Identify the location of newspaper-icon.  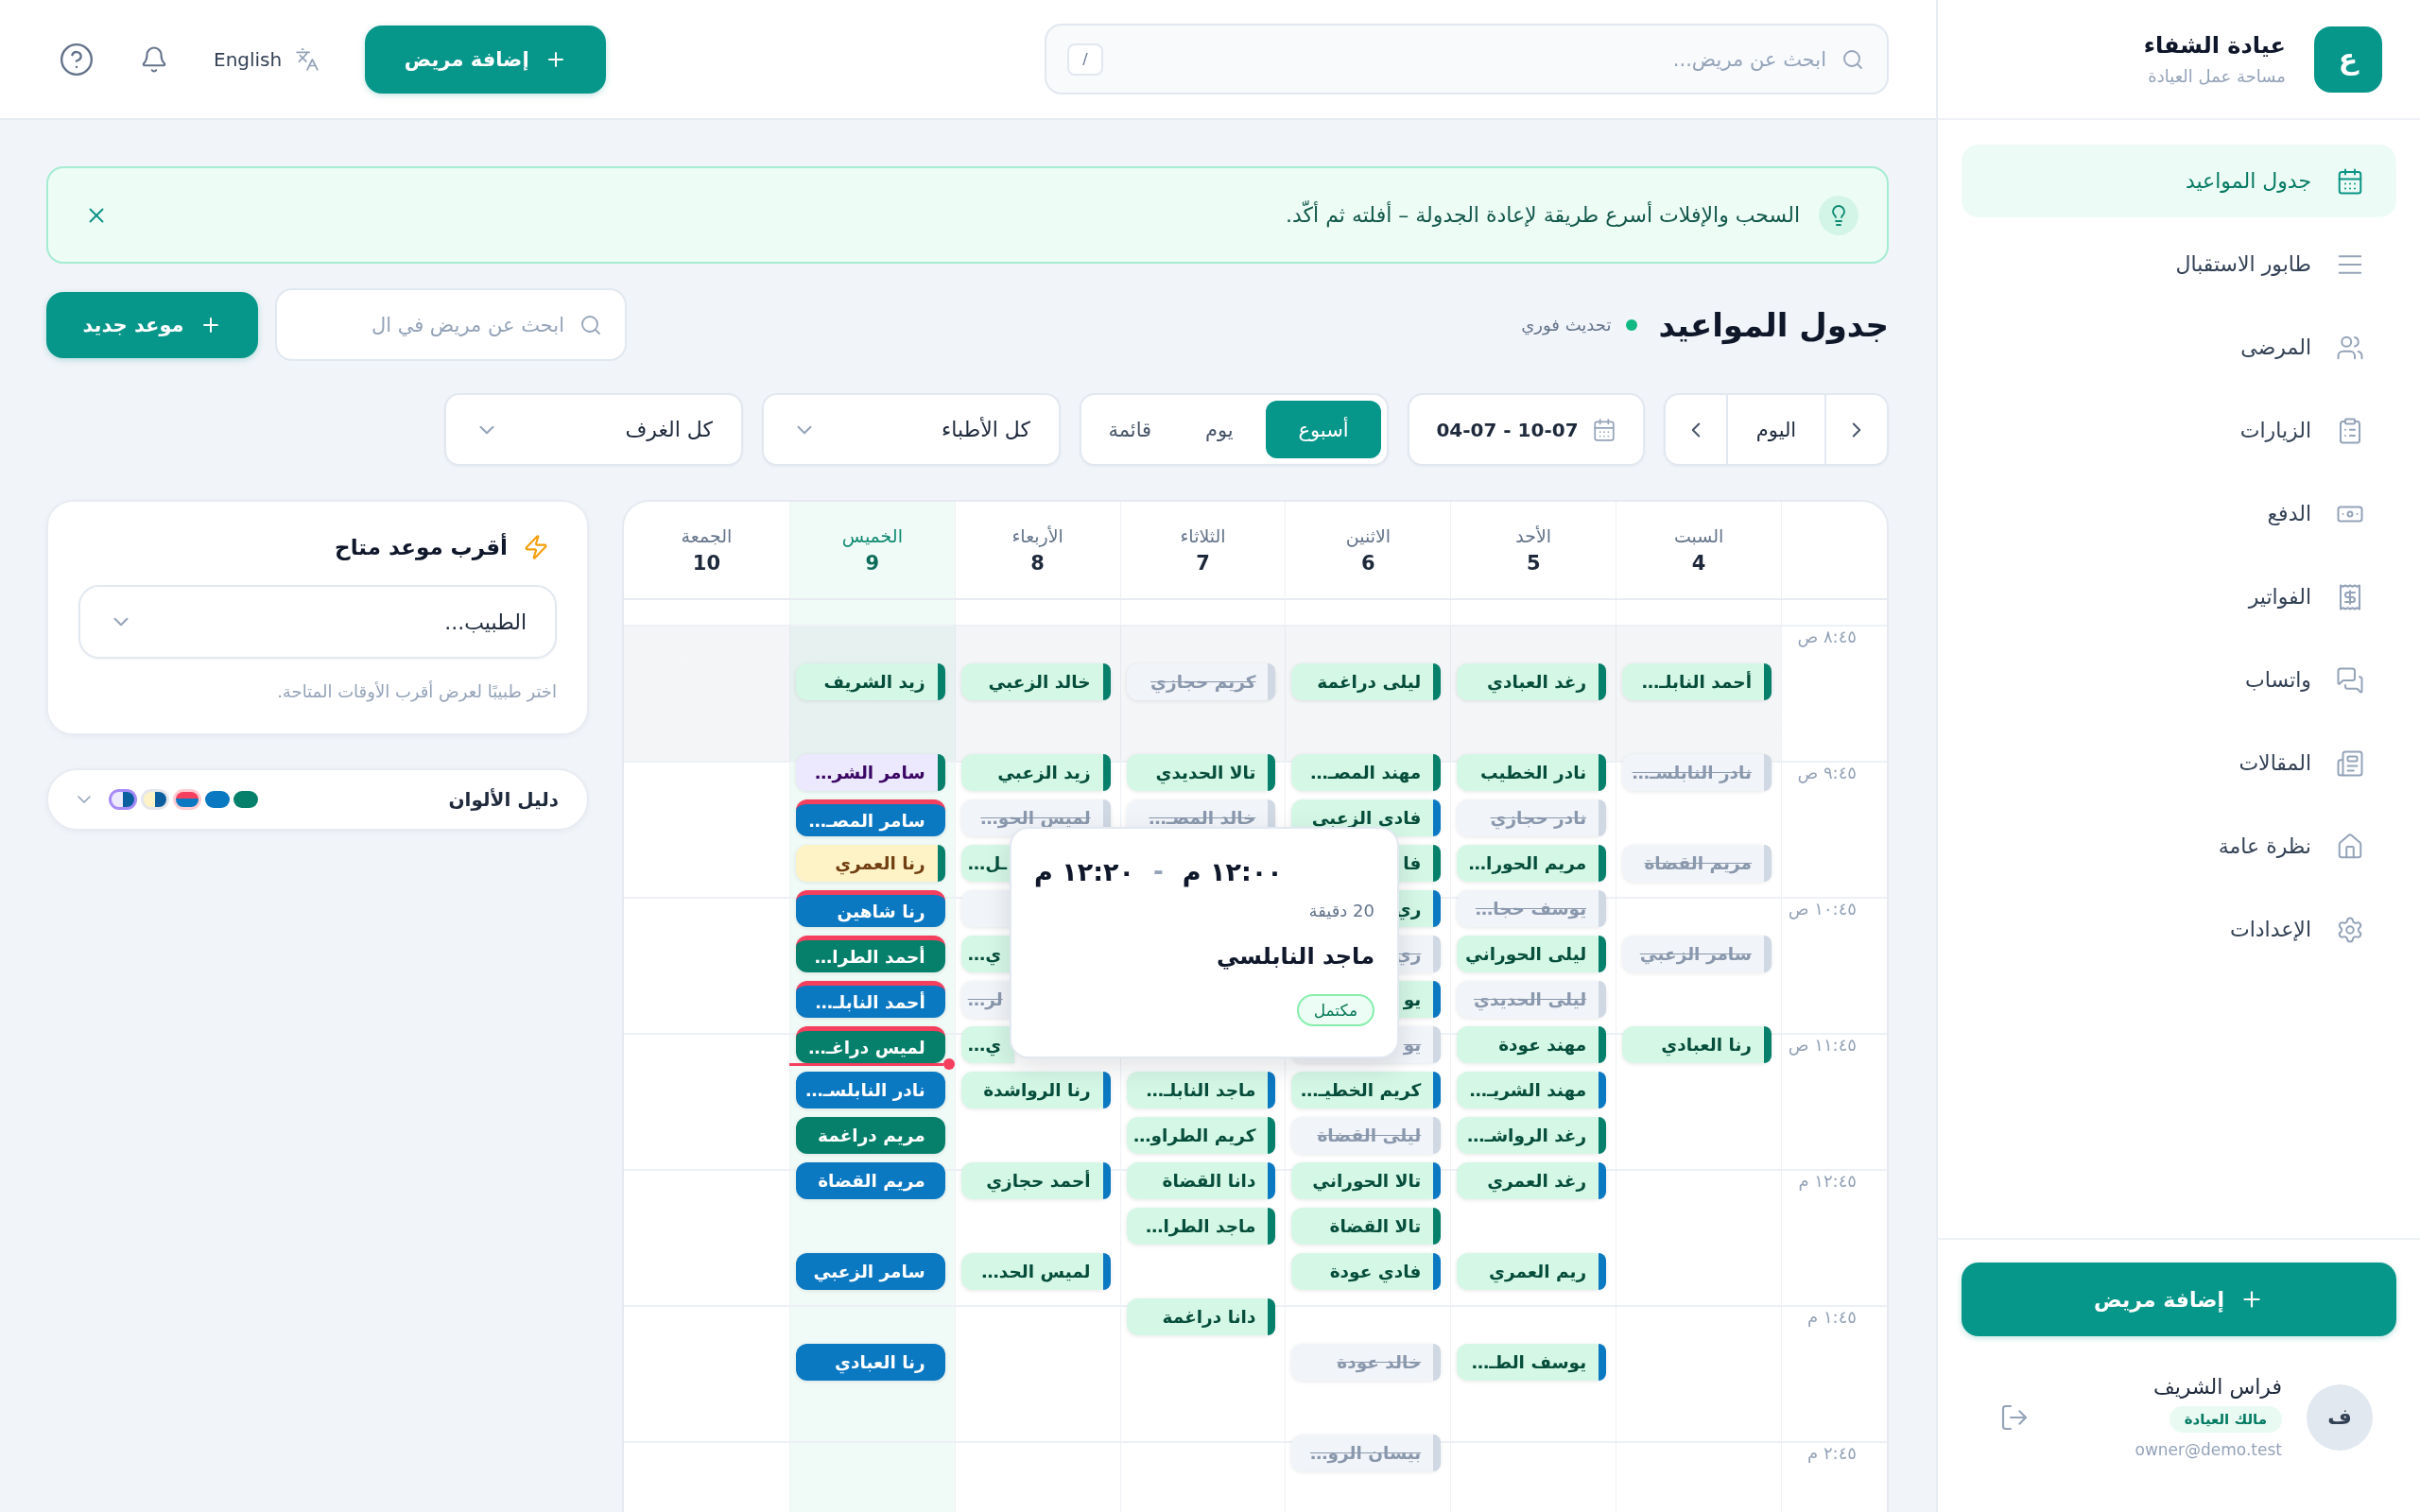
(2350, 763).